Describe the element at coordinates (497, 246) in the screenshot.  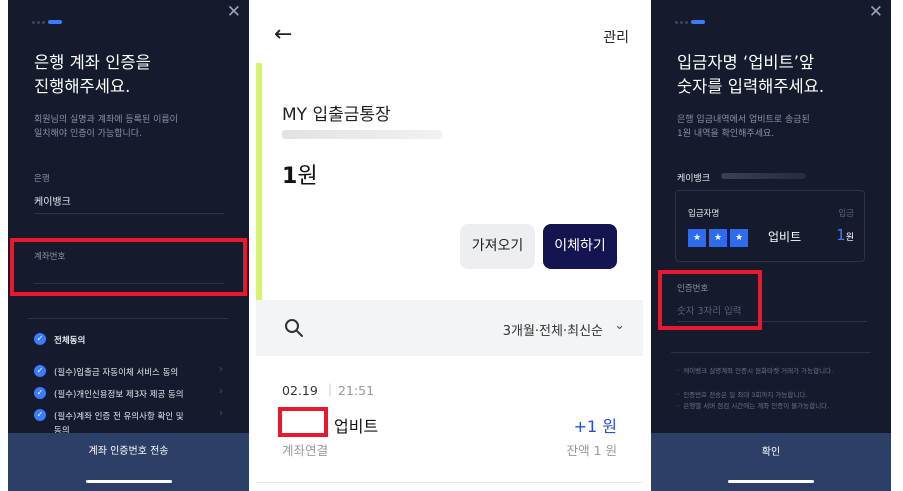
I see `fetch-button: 가져오기` at that location.